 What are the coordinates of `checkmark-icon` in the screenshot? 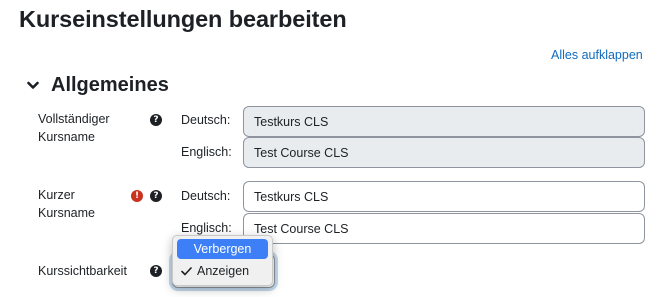 It's located at (187, 271).